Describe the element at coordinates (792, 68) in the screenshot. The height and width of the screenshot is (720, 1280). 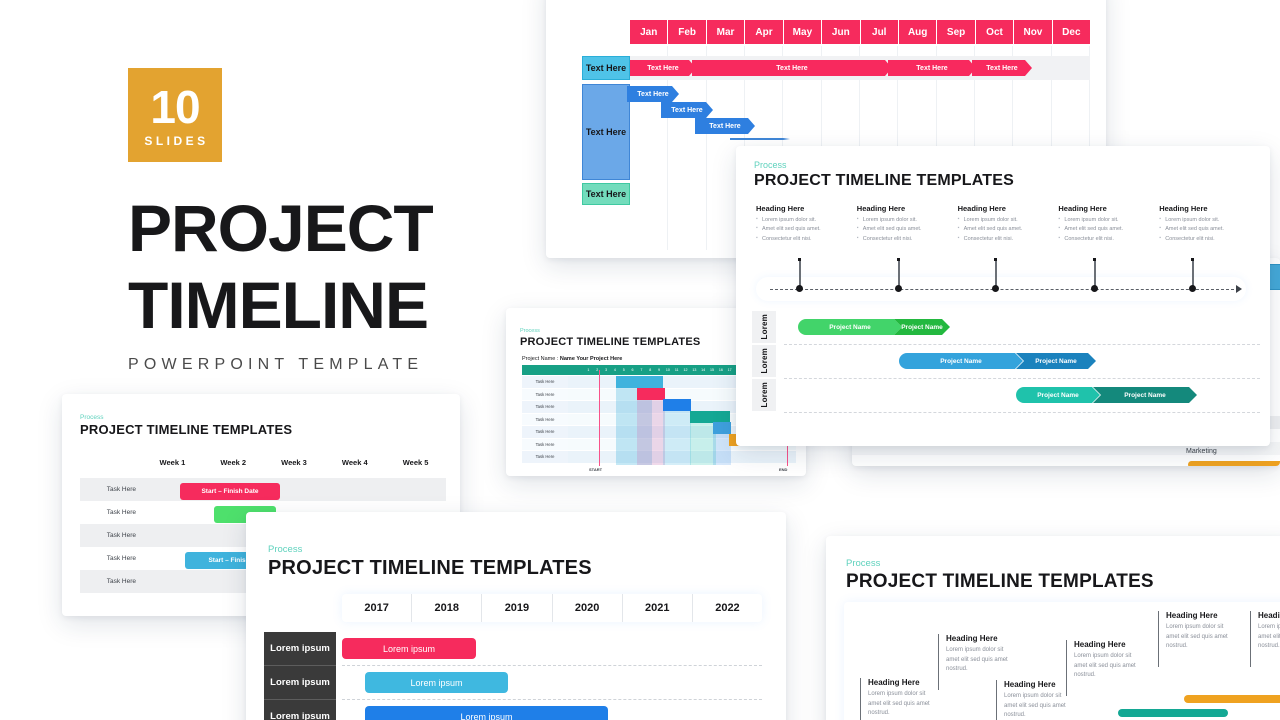
I see `gantt-pink-bar-2: Text Here` at that location.